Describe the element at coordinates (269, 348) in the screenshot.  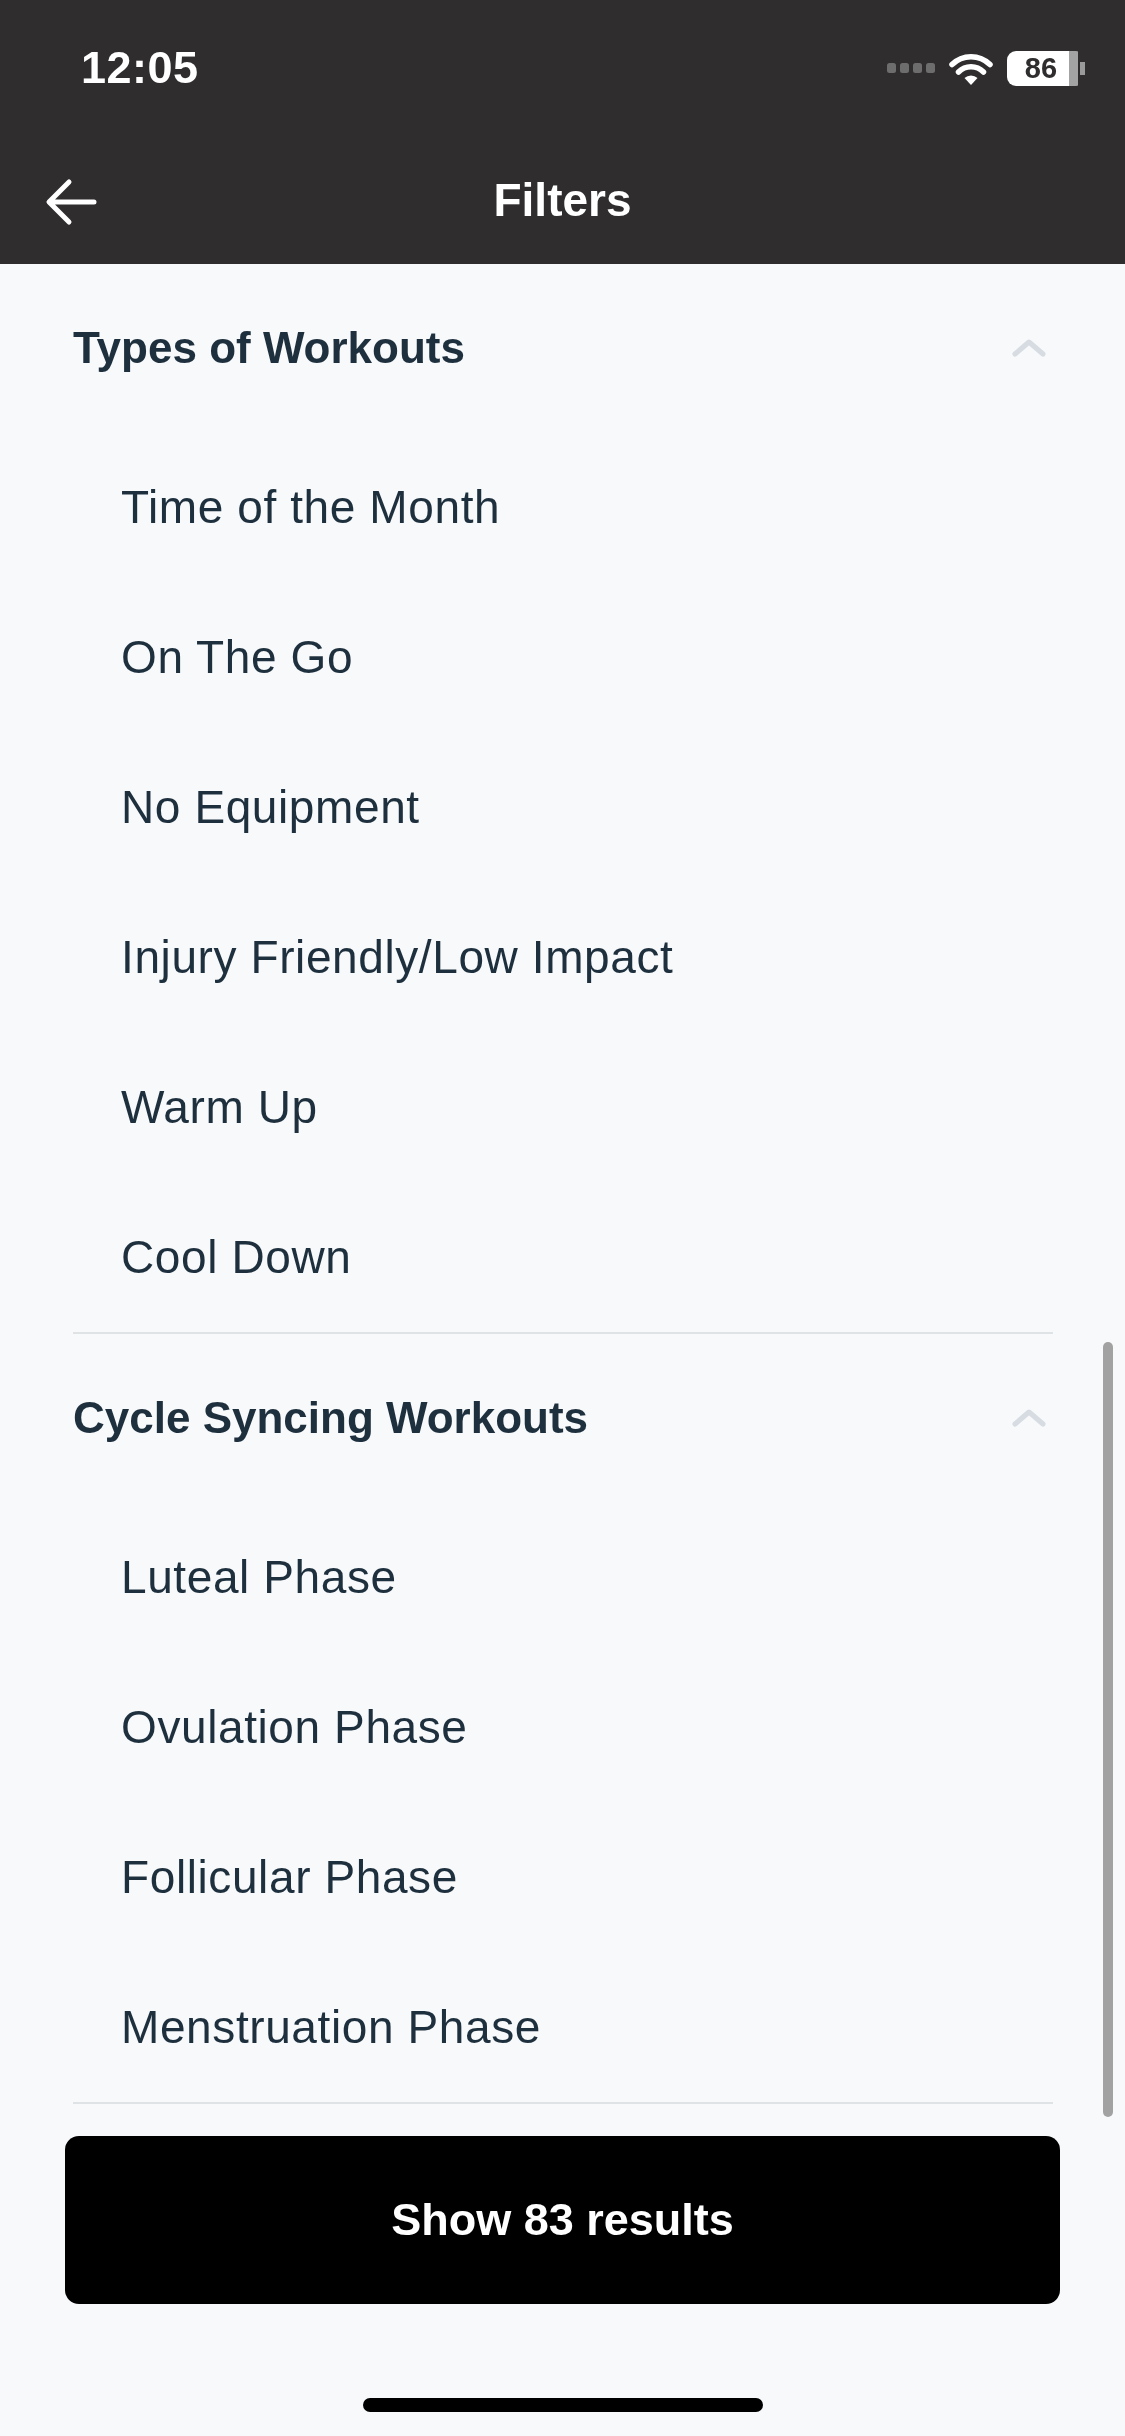
I see `section-title: Types of Workouts` at that location.